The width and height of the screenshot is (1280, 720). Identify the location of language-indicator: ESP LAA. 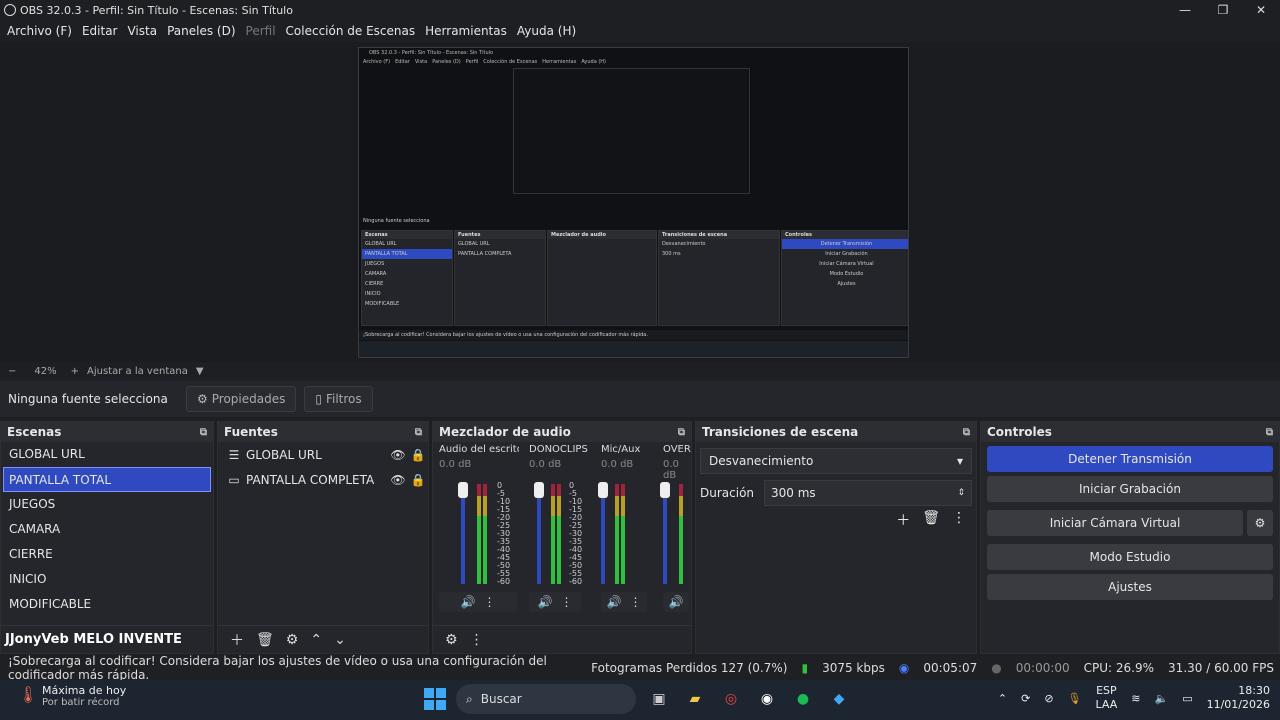
(1107, 698).